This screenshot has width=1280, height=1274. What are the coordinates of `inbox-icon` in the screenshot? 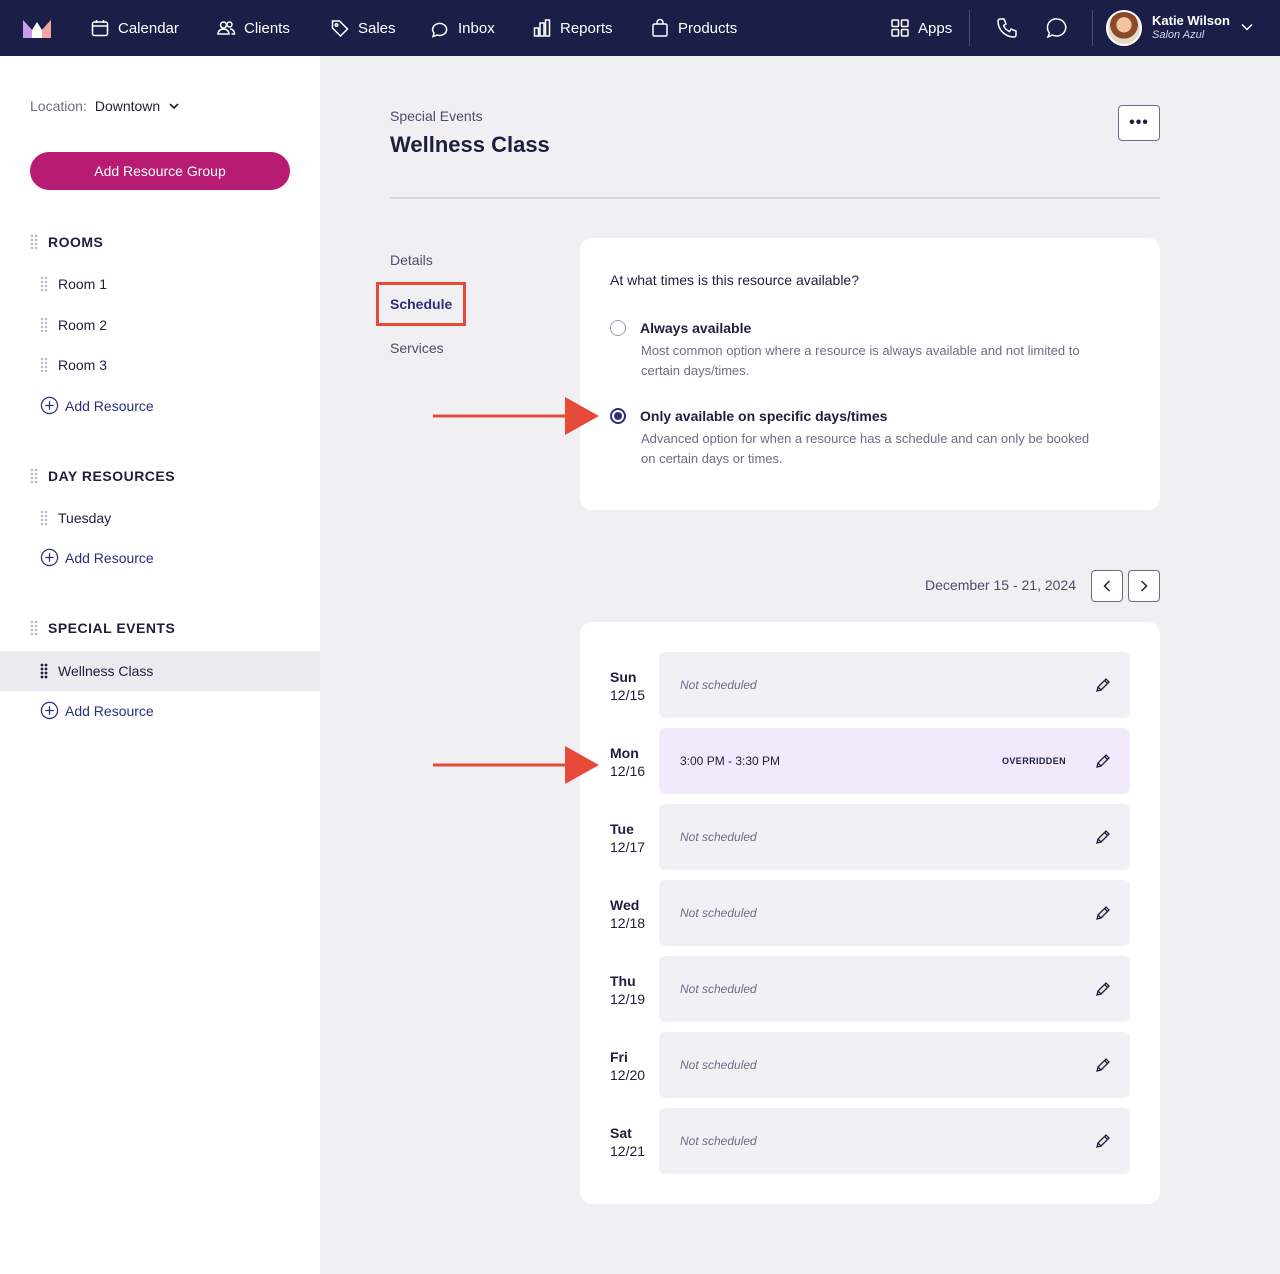 It's located at (439, 30).